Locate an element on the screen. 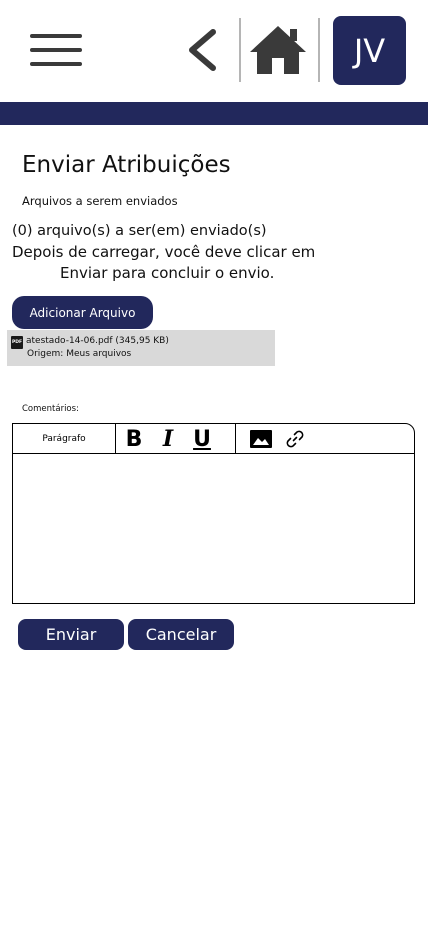 Image resolution: width=428 pixels, height=926 pixels. instruction-line-1: Depois de carregar, você deve clicar em is located at coordinates (164, 252).